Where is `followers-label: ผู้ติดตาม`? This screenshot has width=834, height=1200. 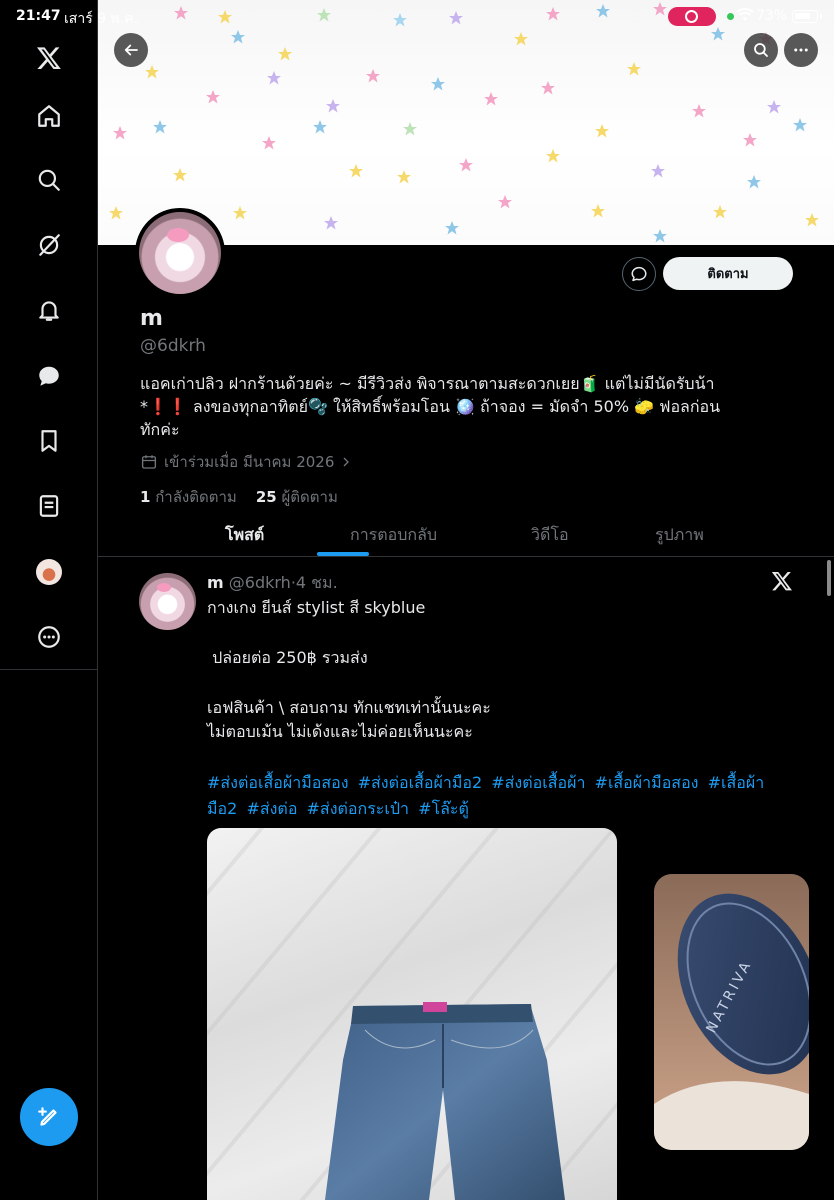 followers-label: ผู้ติดตาม is located at coordinates (309, 497).